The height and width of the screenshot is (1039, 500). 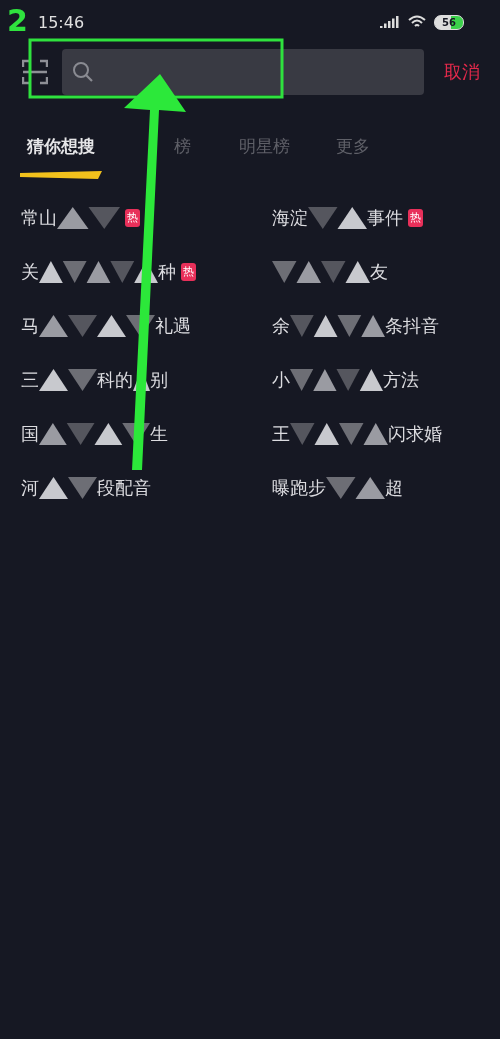 What do you see at coordinates (30, 488) in the screenshot?
I see `suggestion-text: 河` at bounding box center [30, 488].